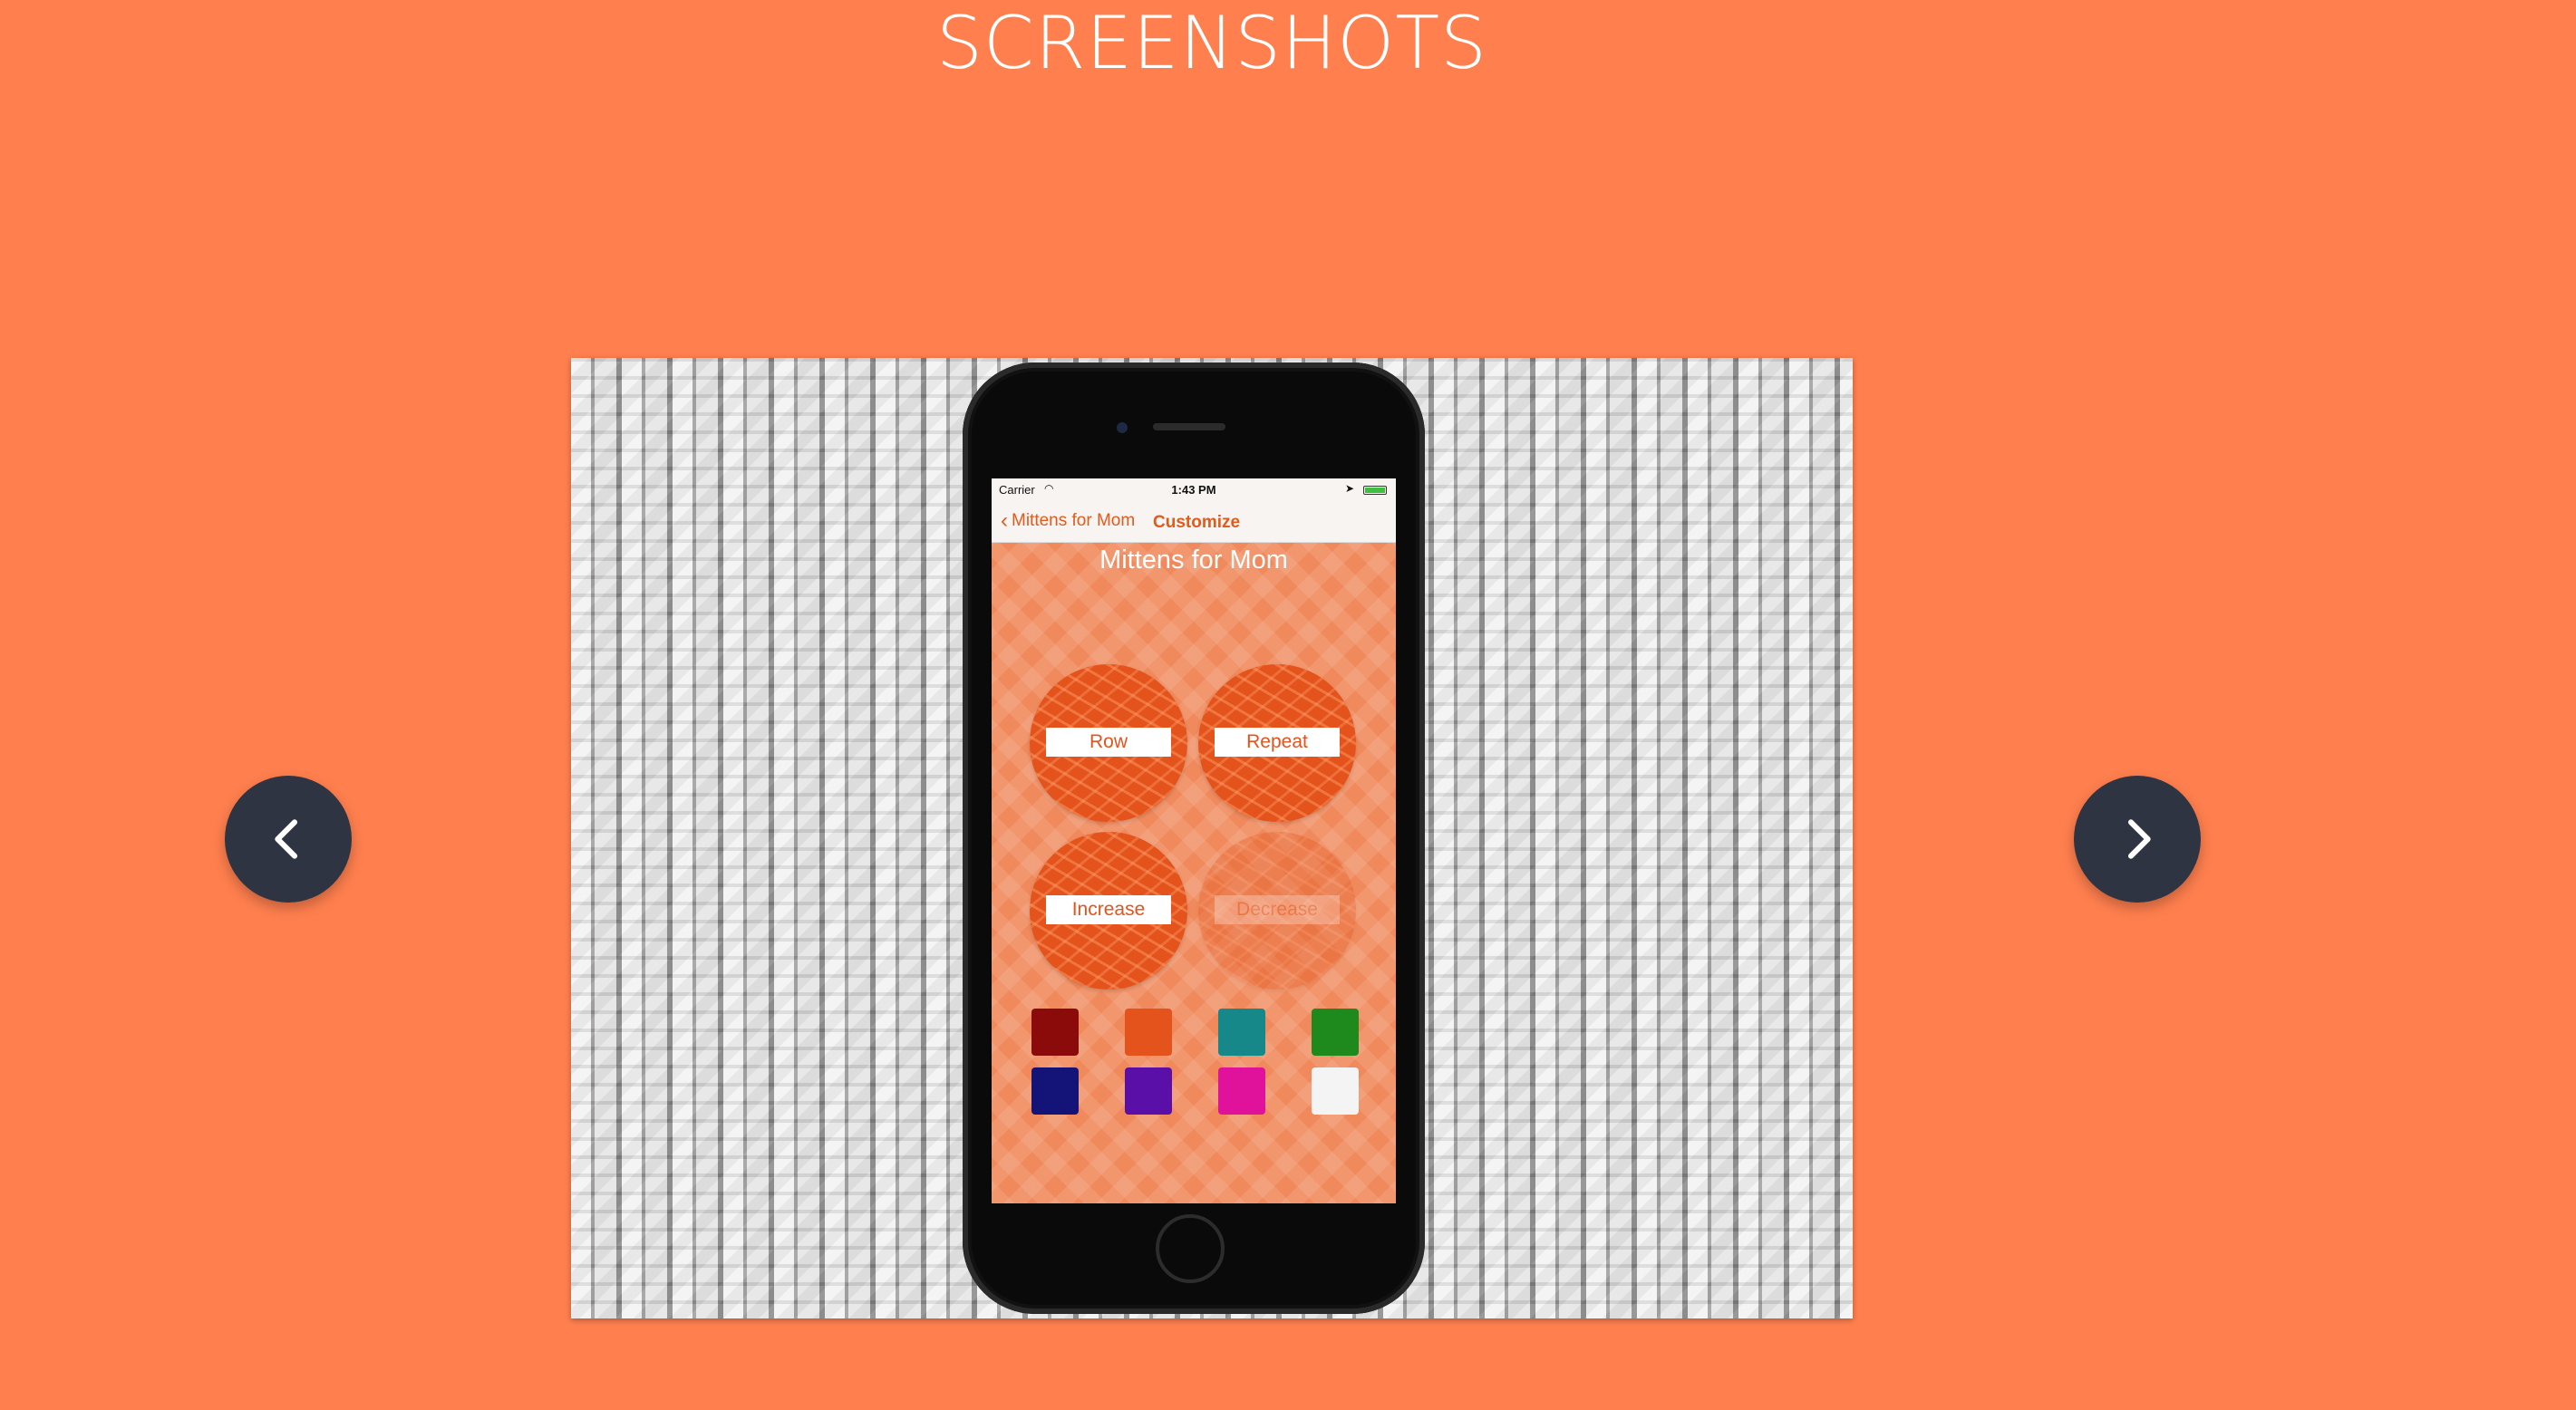  I want to click on status-time: 1:43 PM, so click(1193, 490).